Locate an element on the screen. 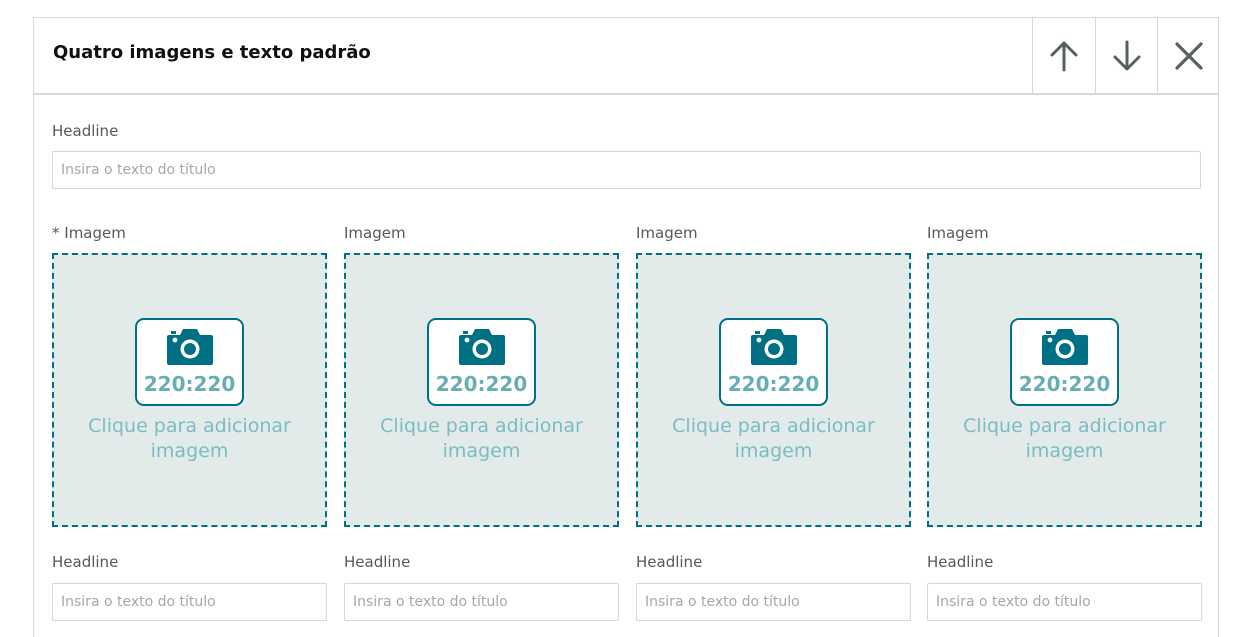 This screenshot has height=637, width=1248. move-up-button is located at coordinates (1063, 55).